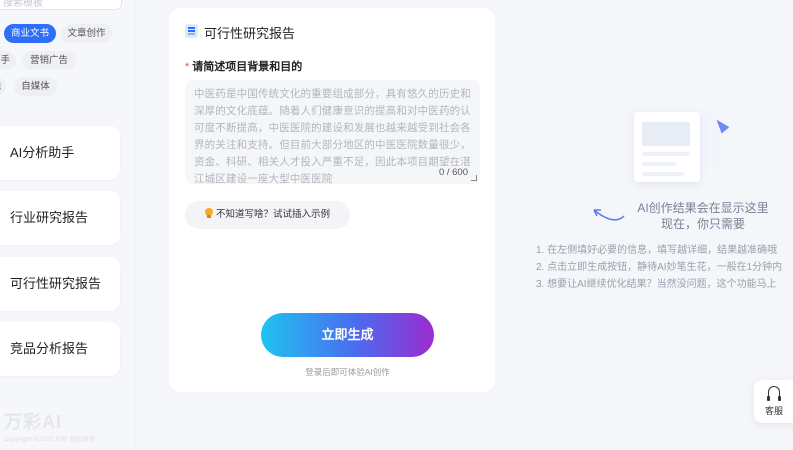 Image resolution: width=793 pixels, height=450 pixels. What do you see at coordinates (703, 216) in the screenshot?
I see `result-placeholder-heading: AI创作结果会在显示这里 现在，你只需要` at bounding box center [703, 216].